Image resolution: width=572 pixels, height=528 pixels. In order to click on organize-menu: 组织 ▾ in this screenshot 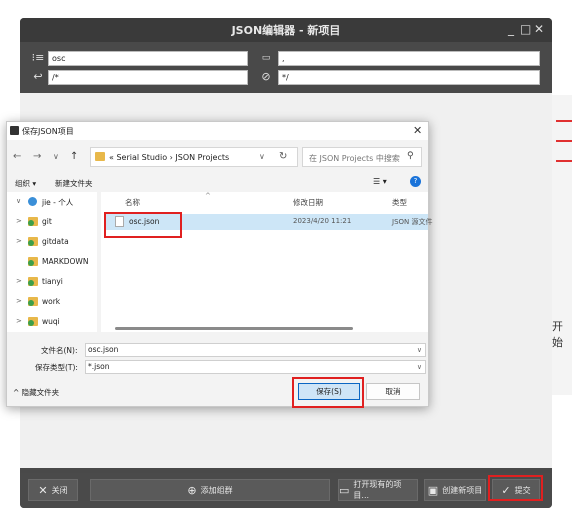, I will do `click(25, 183)`.